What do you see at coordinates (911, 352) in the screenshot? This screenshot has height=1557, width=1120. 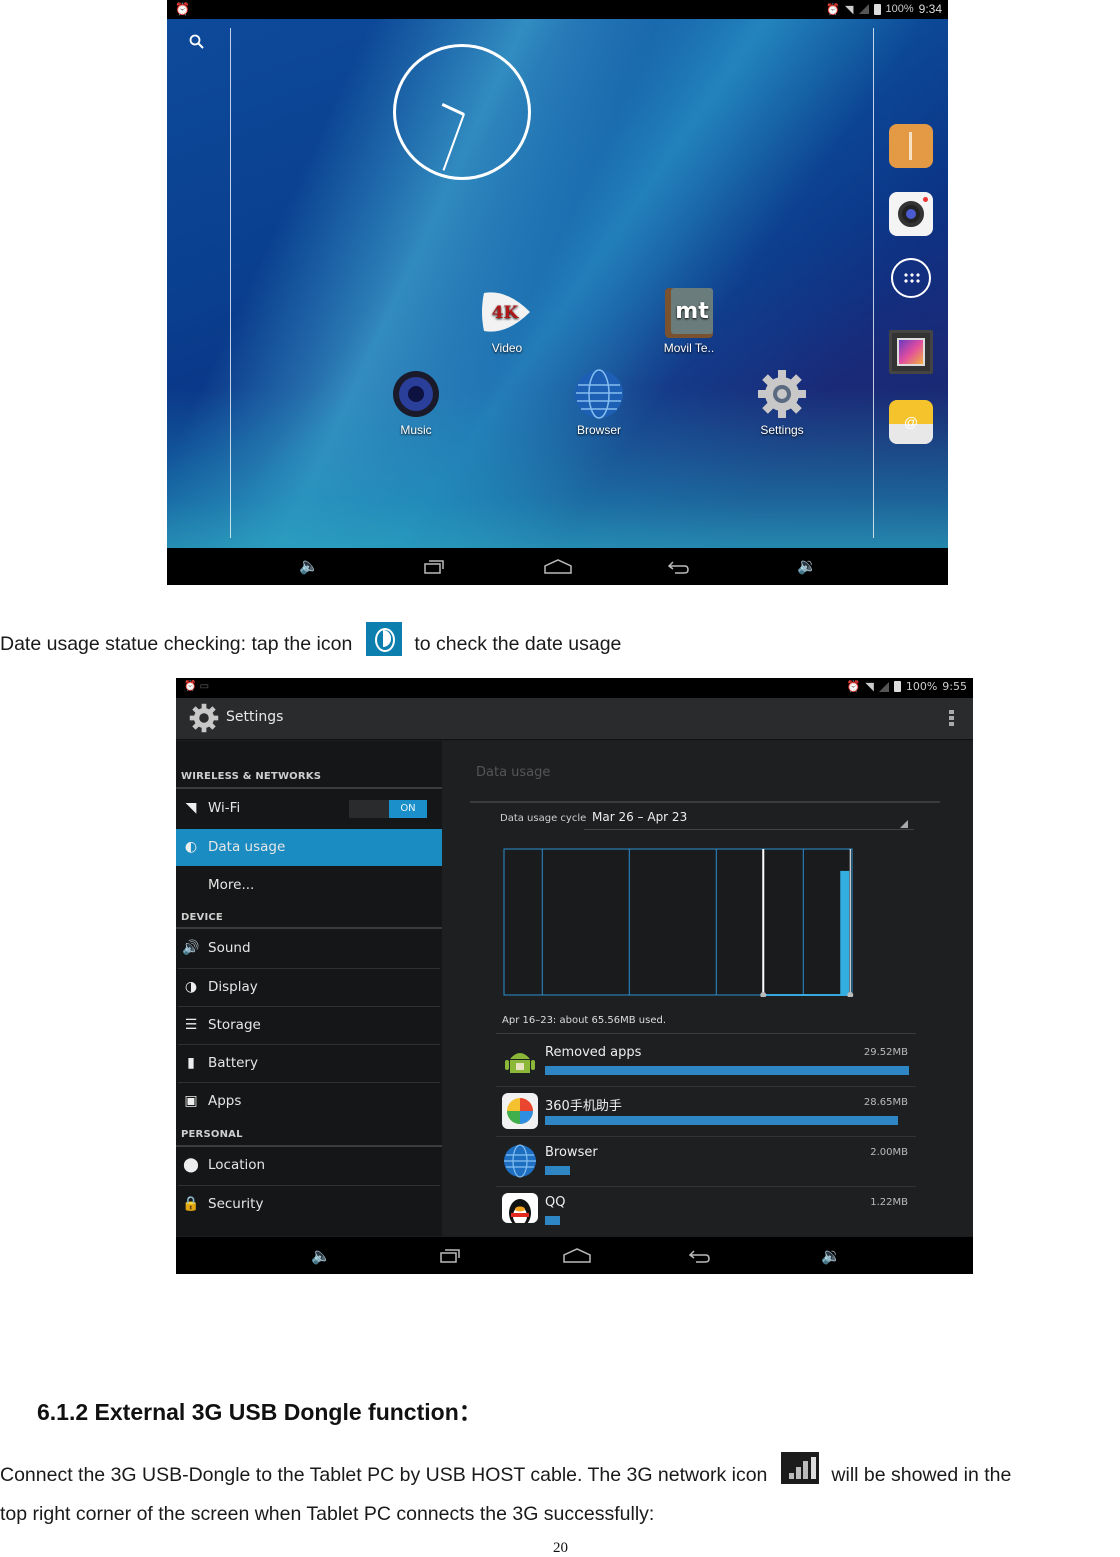 I see `gallery-icon` at bounding box center [911, 352].